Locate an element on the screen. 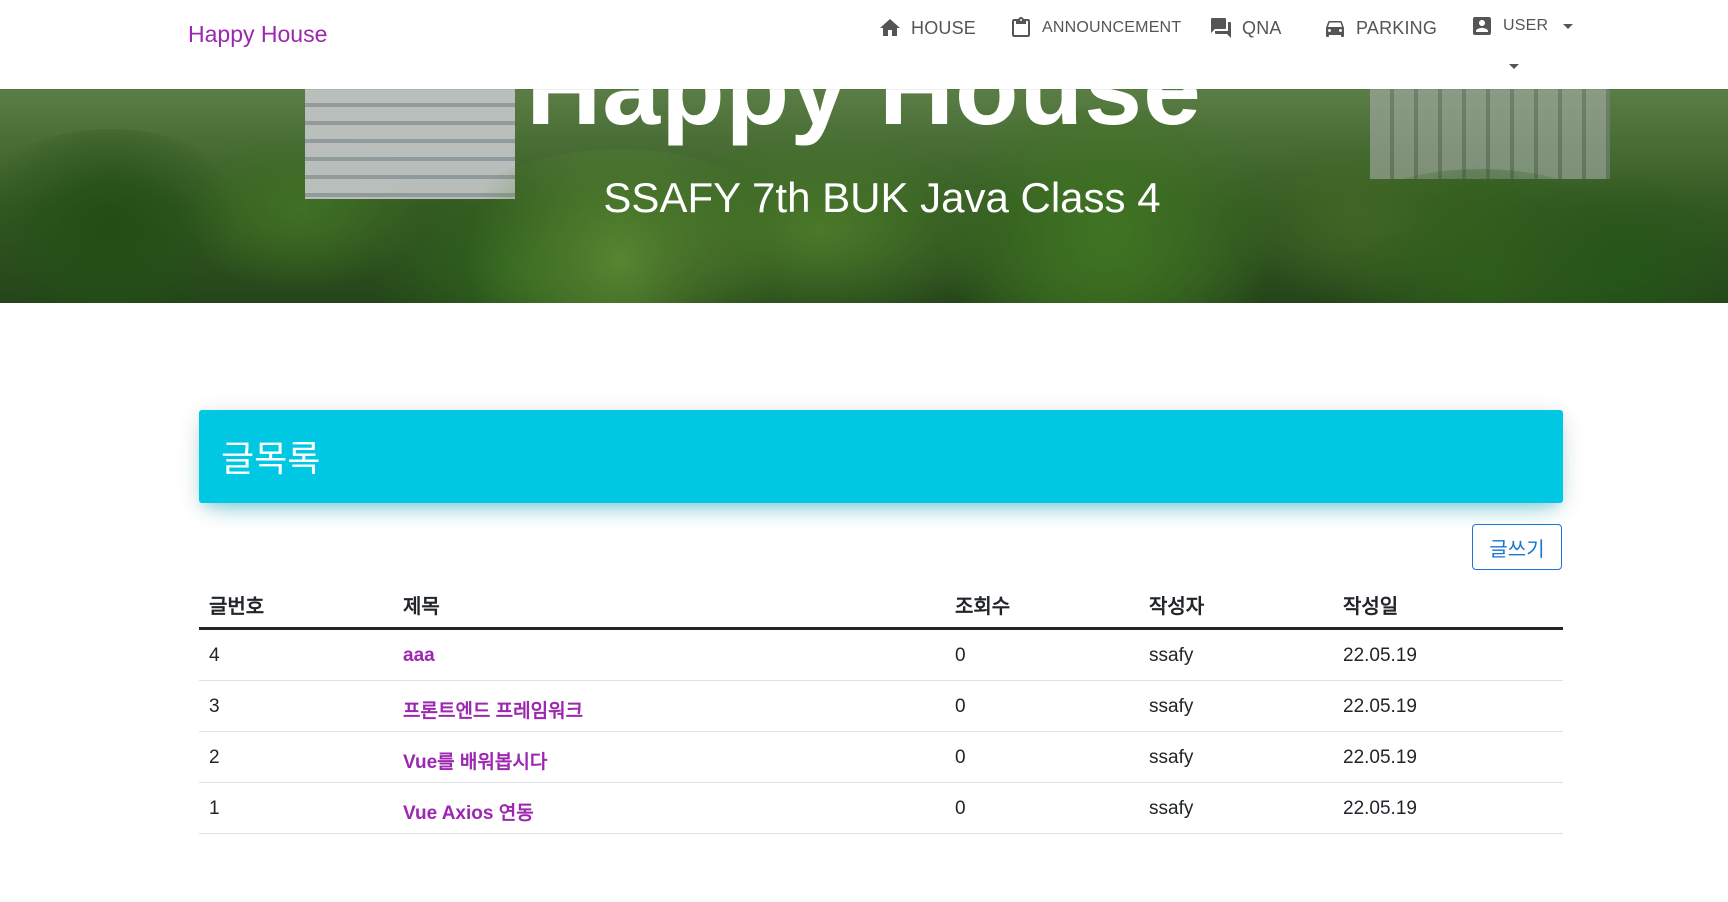 This screenshot has height=902, width=1728. column-header-date: 작성일 is located at coordinates (1371, 607).